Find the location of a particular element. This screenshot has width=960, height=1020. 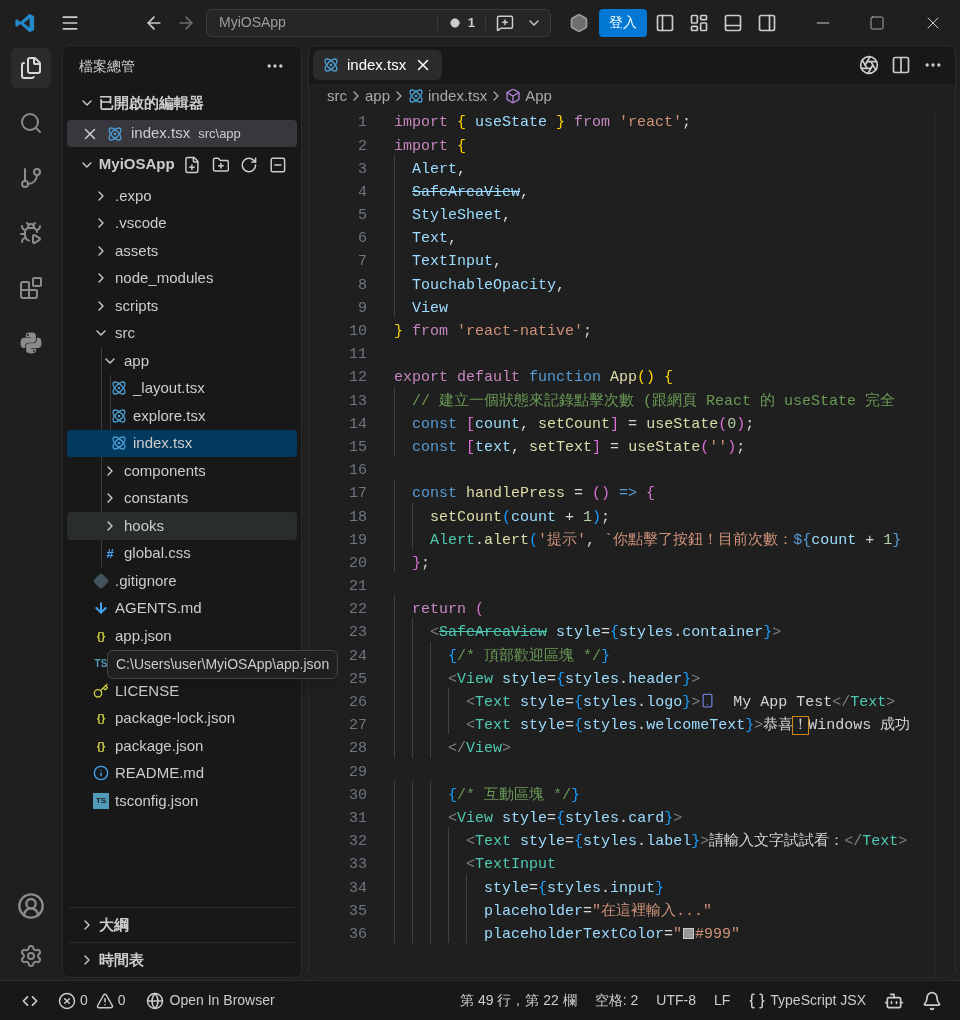

line-number: 11 is located at coordinates (357, 355).